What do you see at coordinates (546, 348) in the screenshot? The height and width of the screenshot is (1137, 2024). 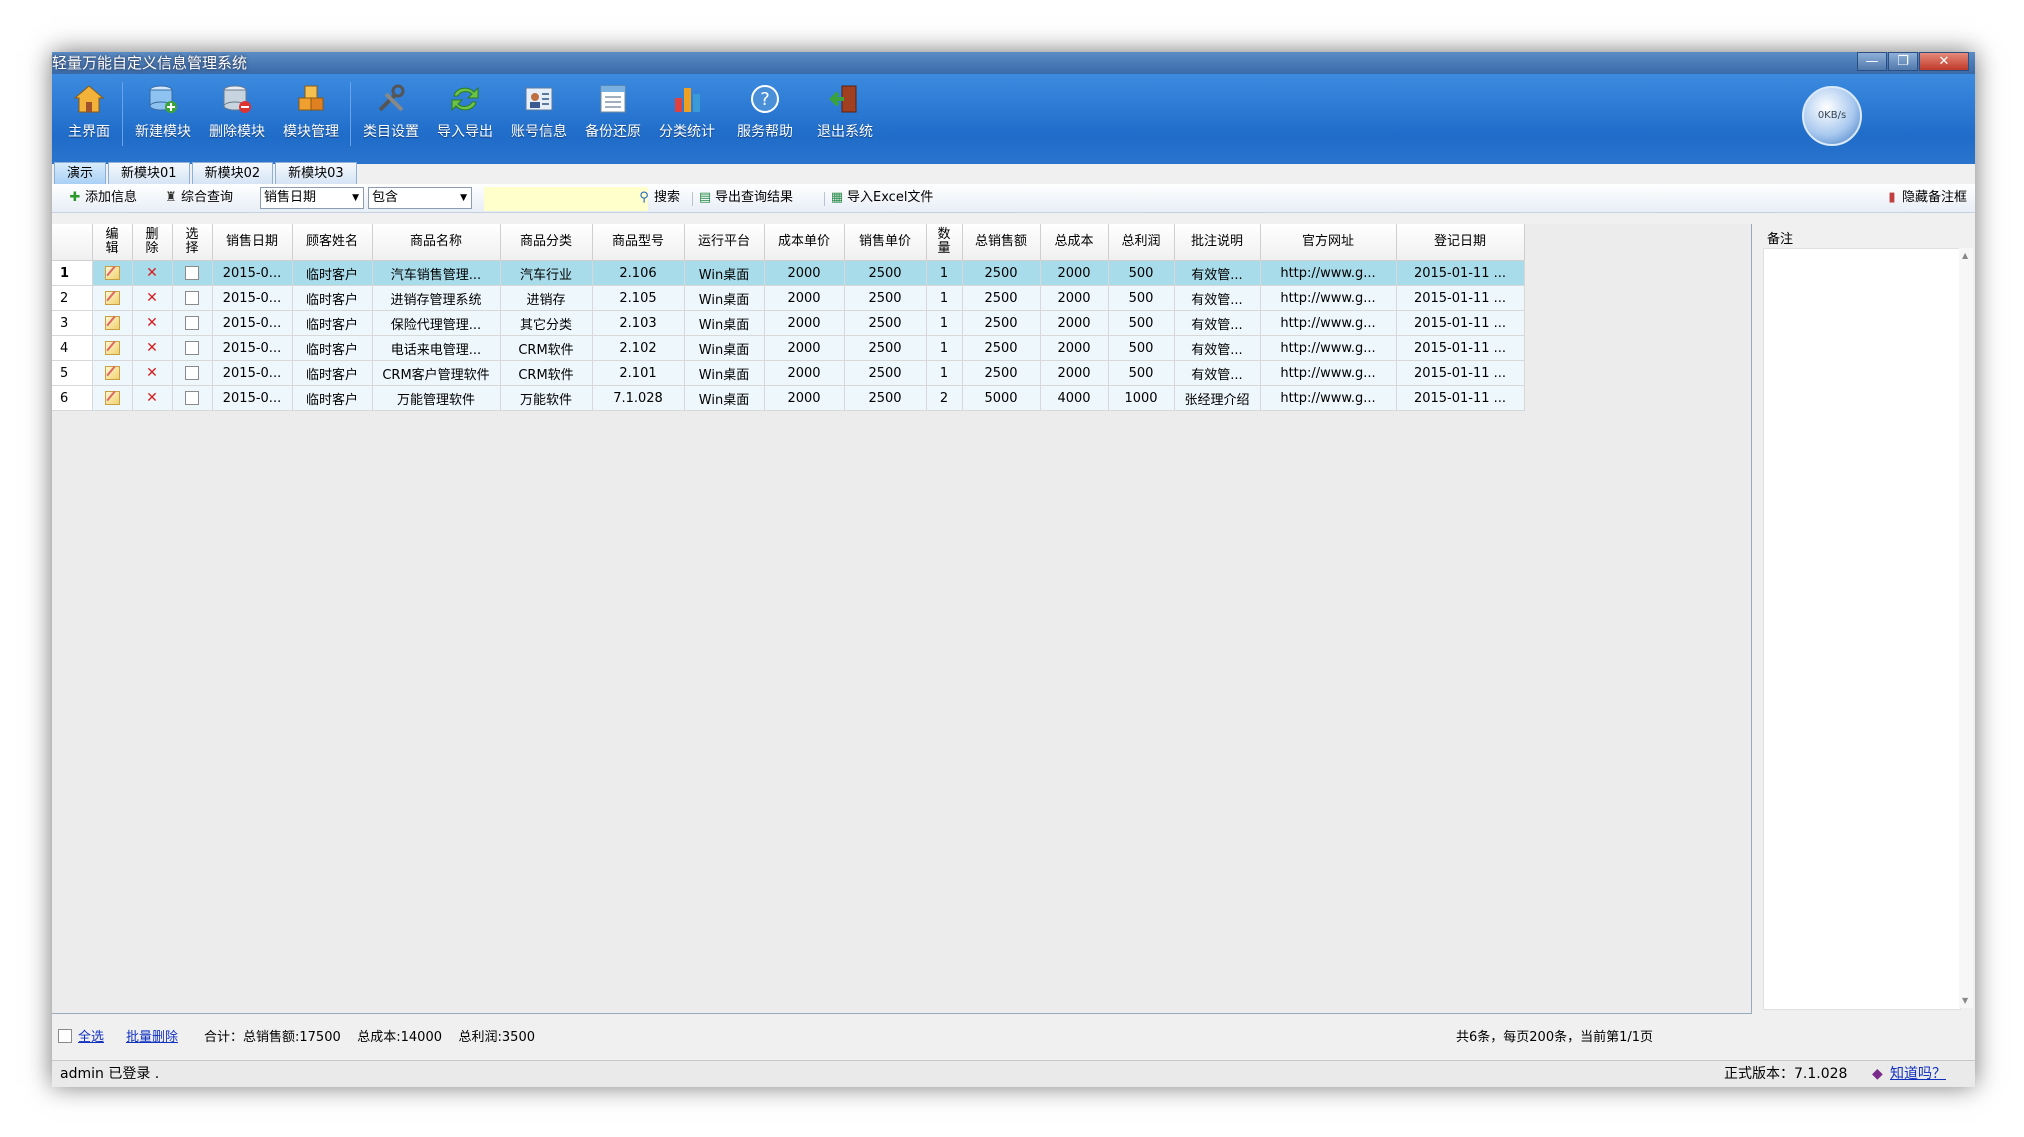 I see `cell-category: CRM软件` at bounding box center [546, 348].